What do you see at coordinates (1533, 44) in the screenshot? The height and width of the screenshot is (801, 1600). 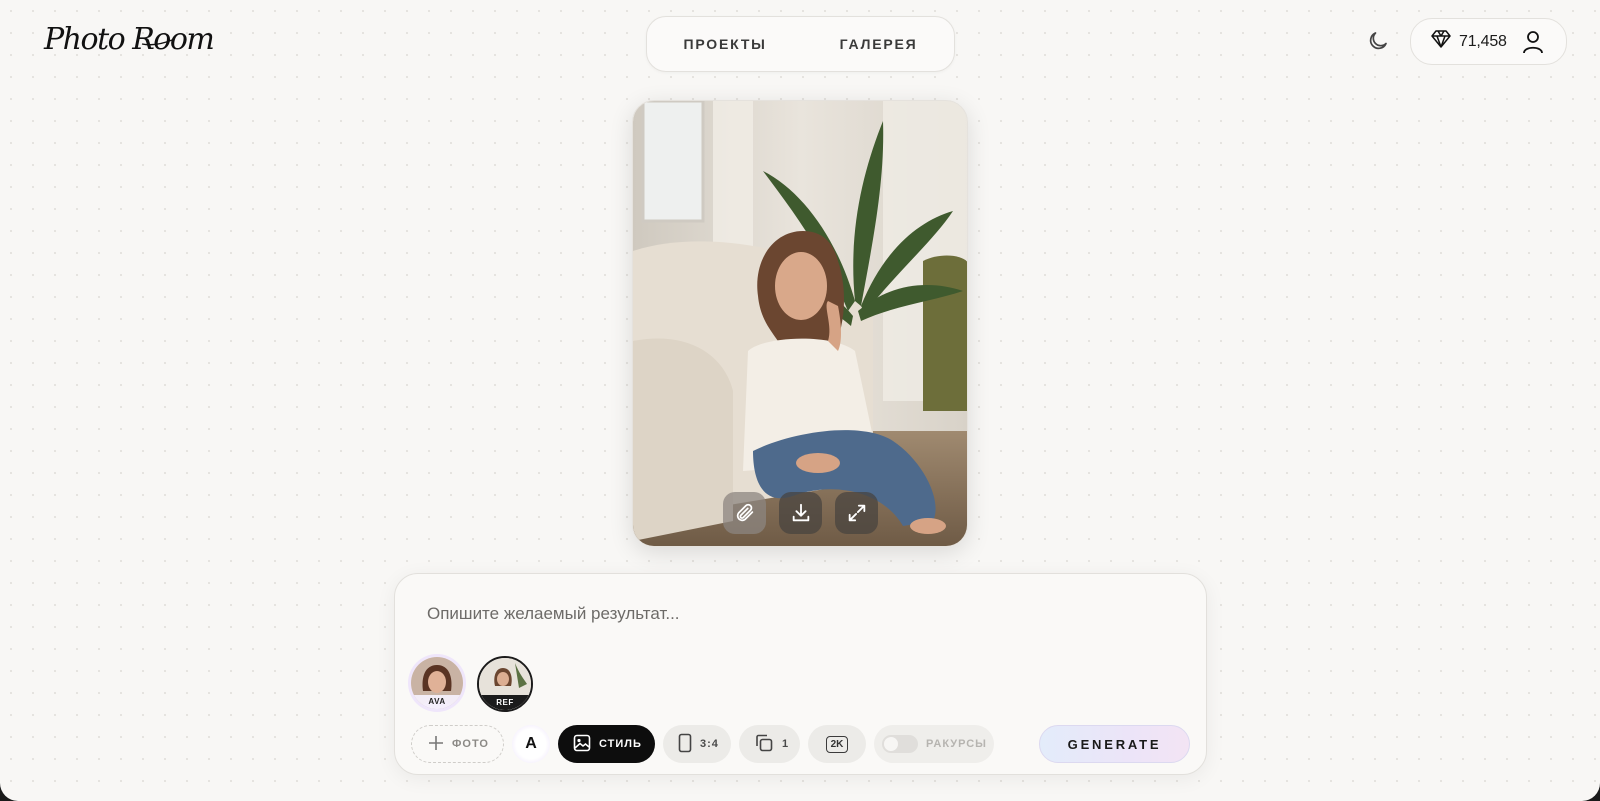 I see `user-icon` at bounding box center [1533, 44].